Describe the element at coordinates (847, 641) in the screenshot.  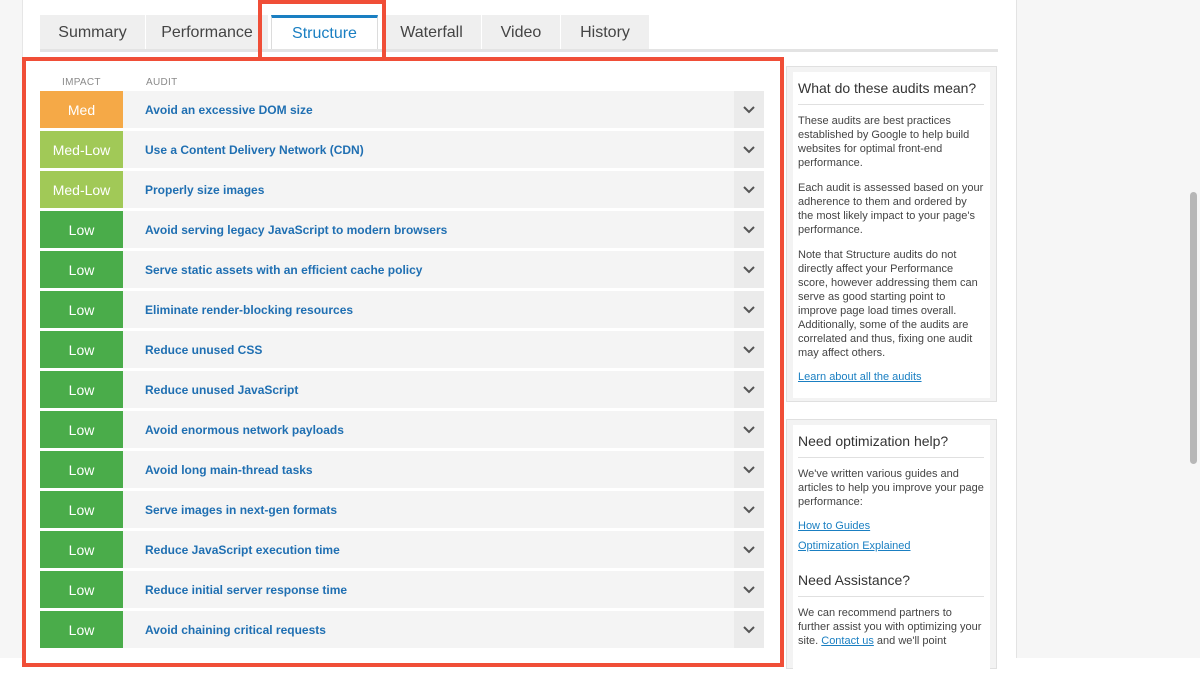
I see `contact-us-link: Contact us` at that location.